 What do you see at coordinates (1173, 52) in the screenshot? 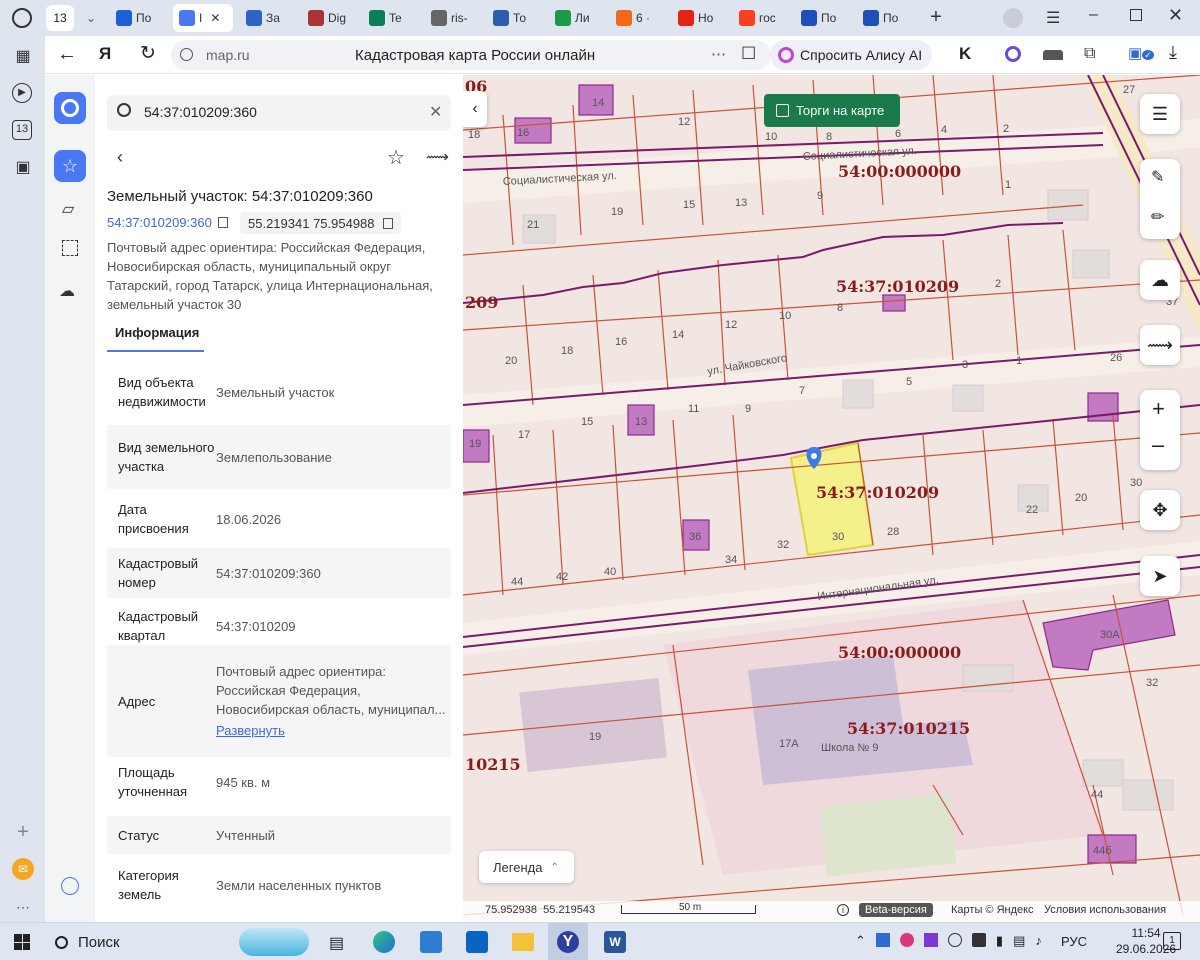
I see `download-icon: ⤓` at bounding box center [1173, 52].